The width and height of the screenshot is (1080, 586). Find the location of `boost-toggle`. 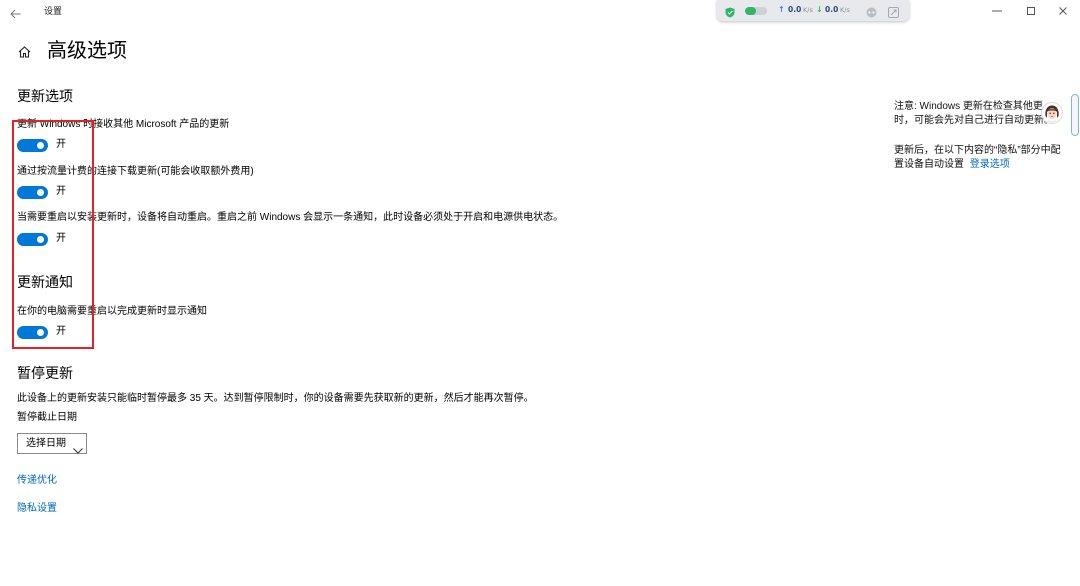

boost-toggle is located at coordinates (756, 11).